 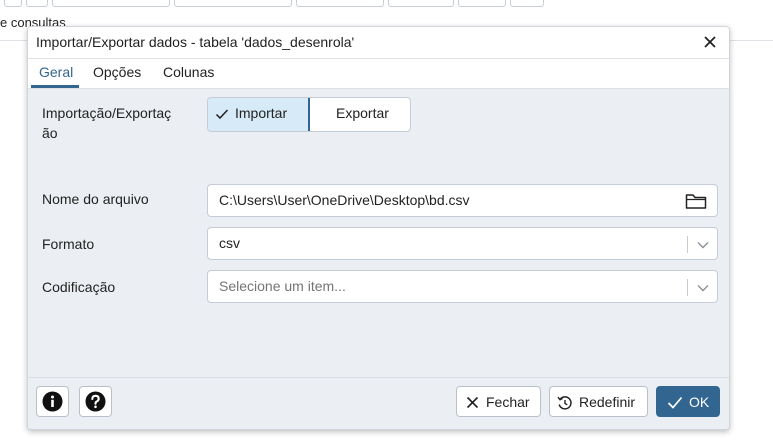 I want to click on background-toolbar, so click(x=386, y=4).